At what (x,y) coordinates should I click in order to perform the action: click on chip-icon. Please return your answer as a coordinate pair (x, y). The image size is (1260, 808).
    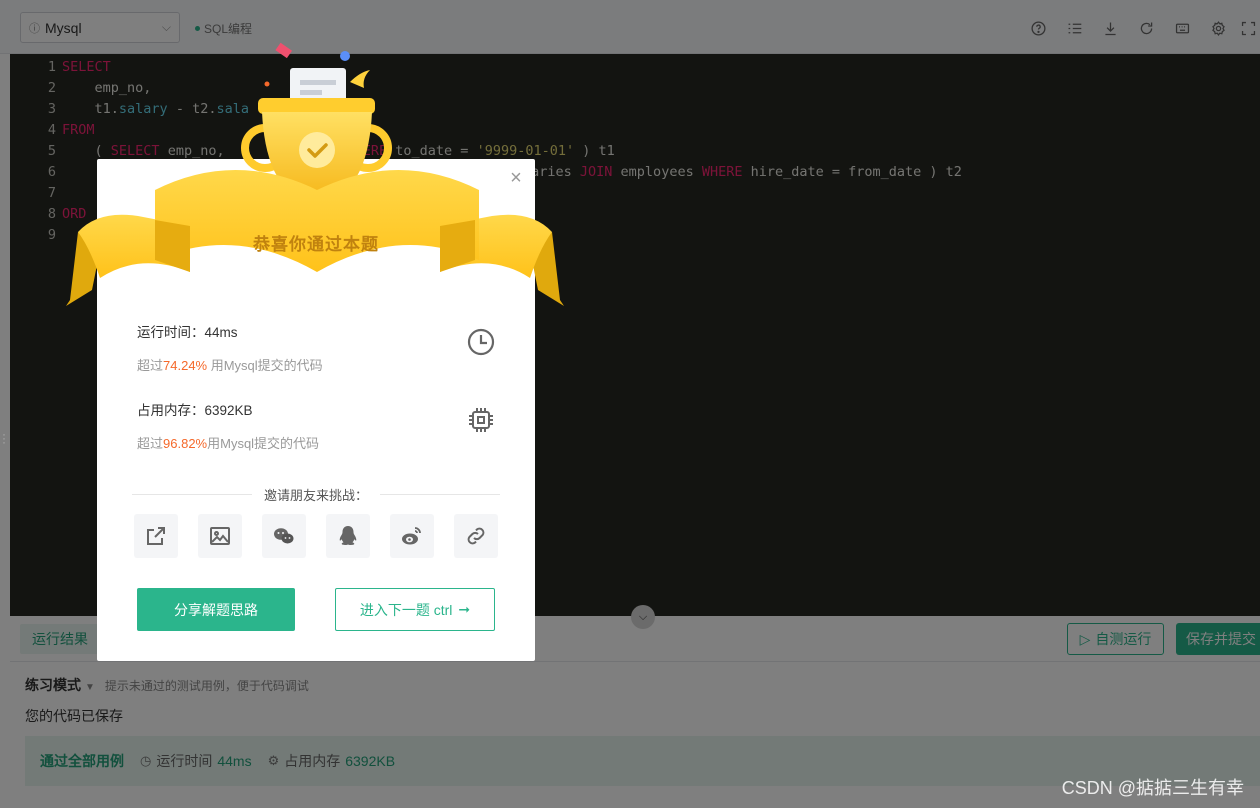
    Looking at the image, I should click on (481, 420).